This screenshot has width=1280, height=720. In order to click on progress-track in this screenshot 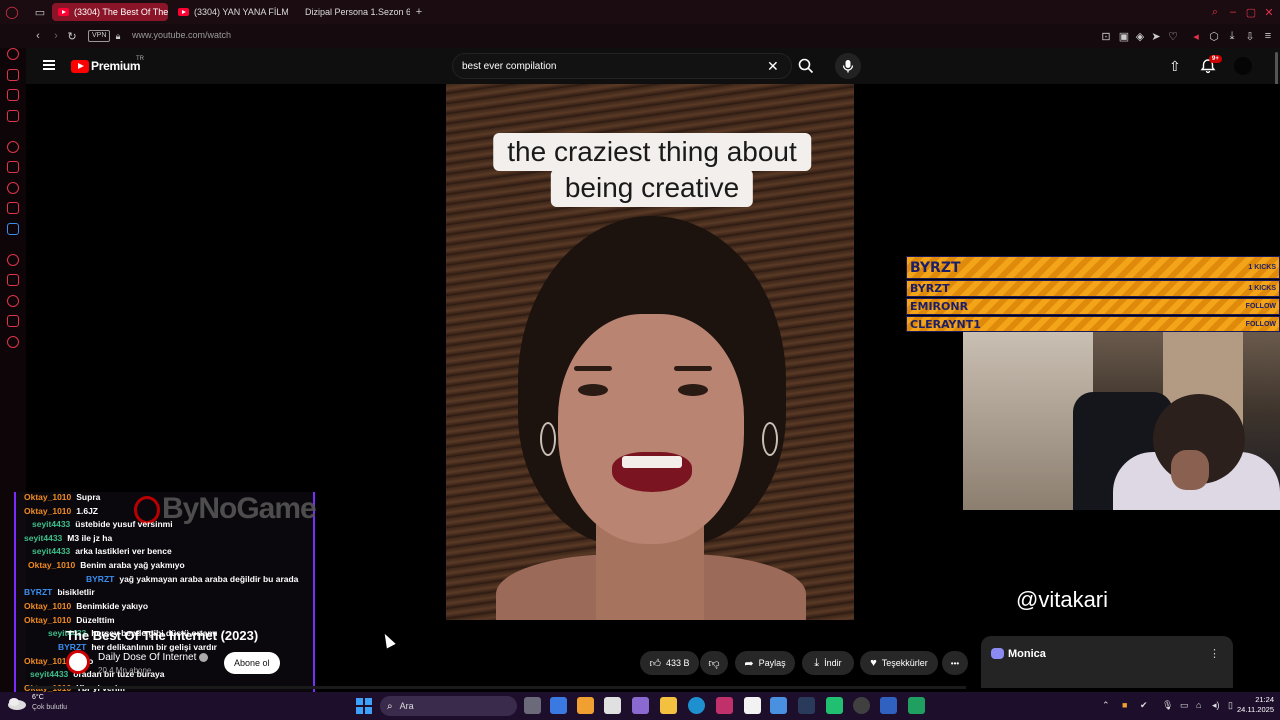, I will do `click(496, 687)`.